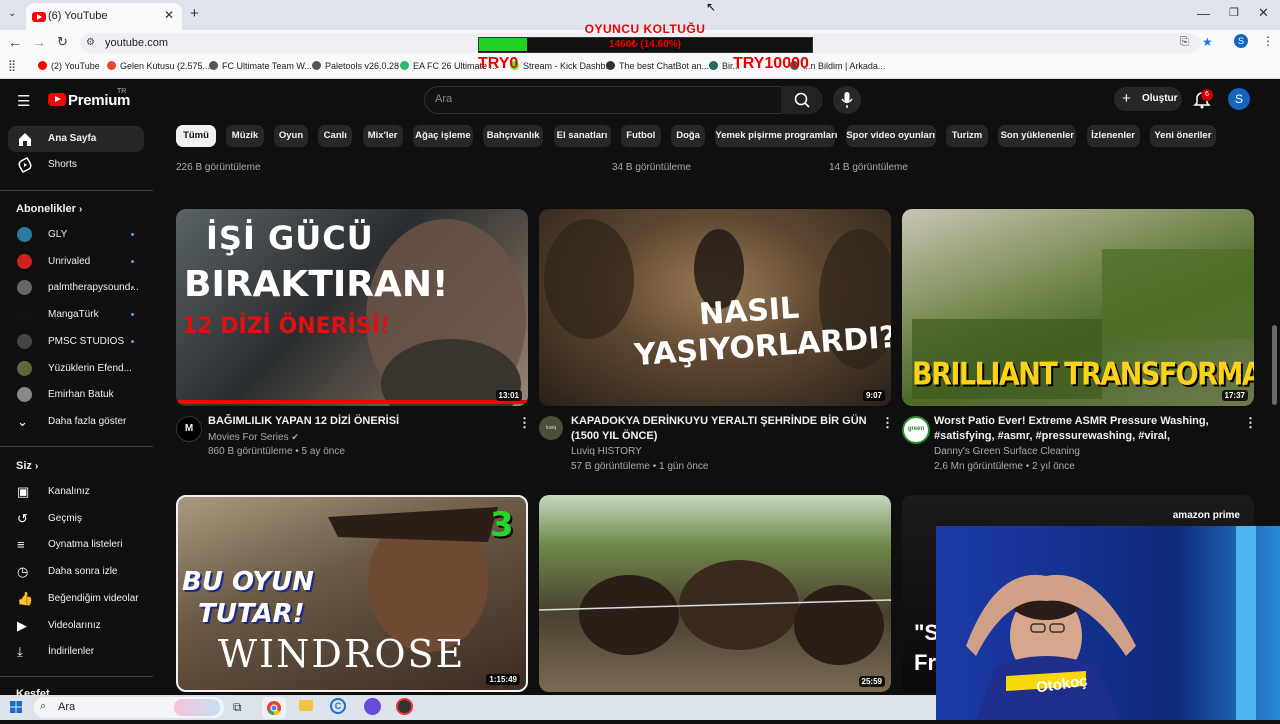 The width and height of the screenshot is (1280, 724). Describe the element at coordinates (1083, 374) in the screenshot. I see `thumbnail-text: BRILLIANT TRANSFORMATION!` at that location.